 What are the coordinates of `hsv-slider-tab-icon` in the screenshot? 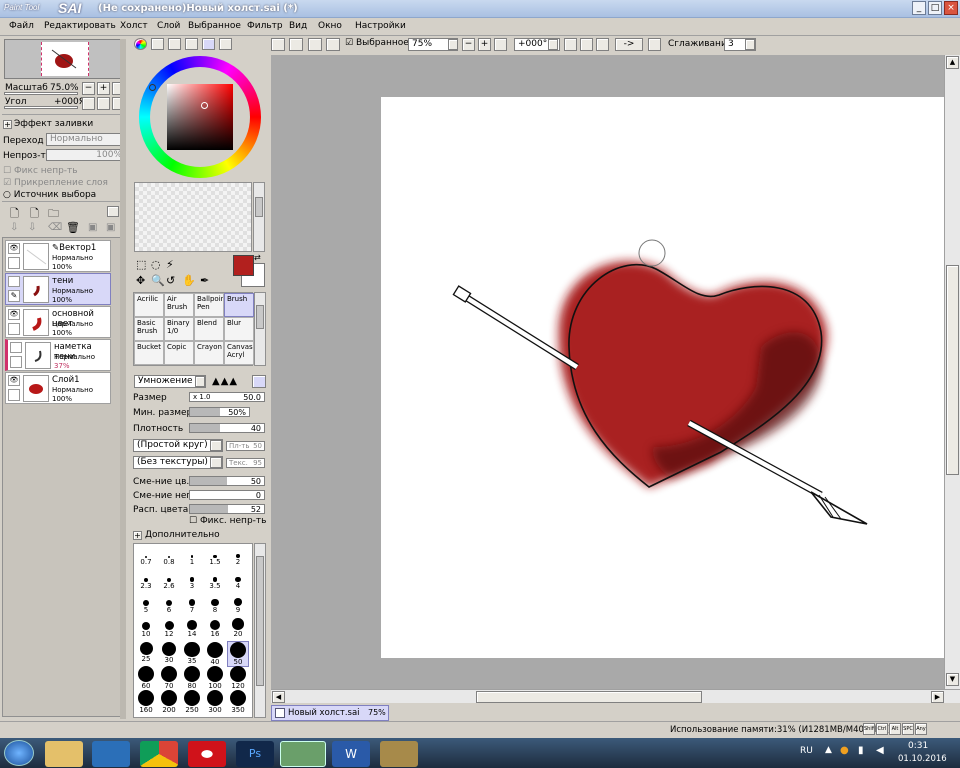 It's located at (174, 44).